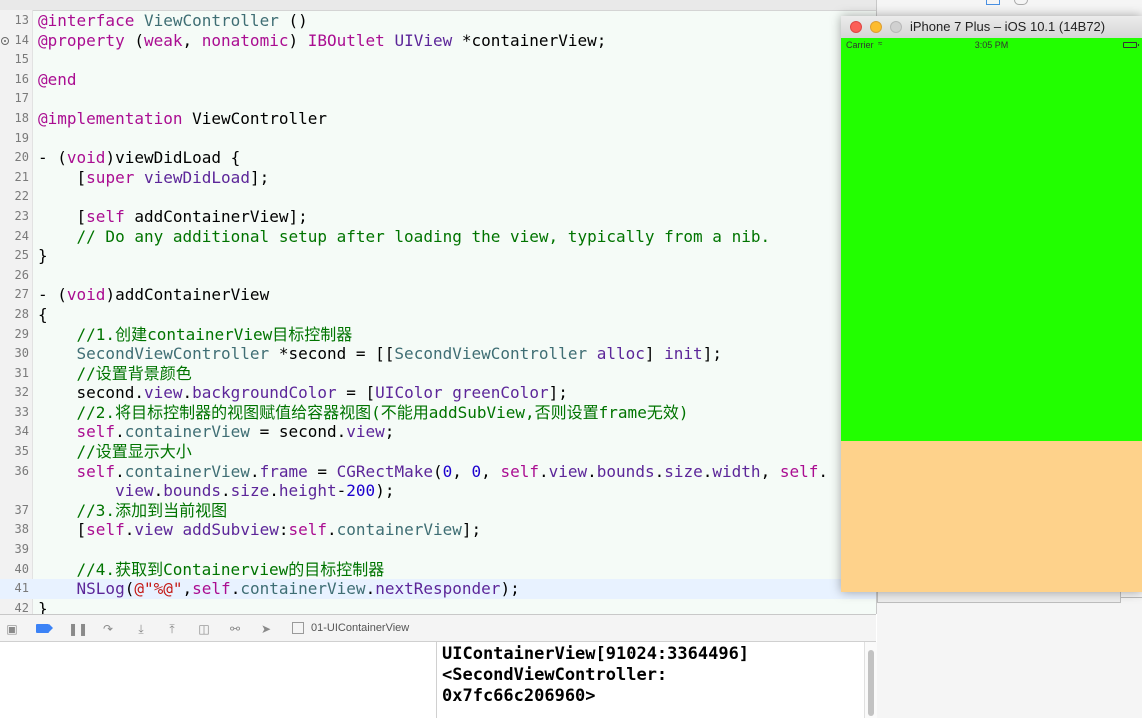  Describe the element at coordinates (21, 568) in the screenshot. I see `line-number: 40` at that location.